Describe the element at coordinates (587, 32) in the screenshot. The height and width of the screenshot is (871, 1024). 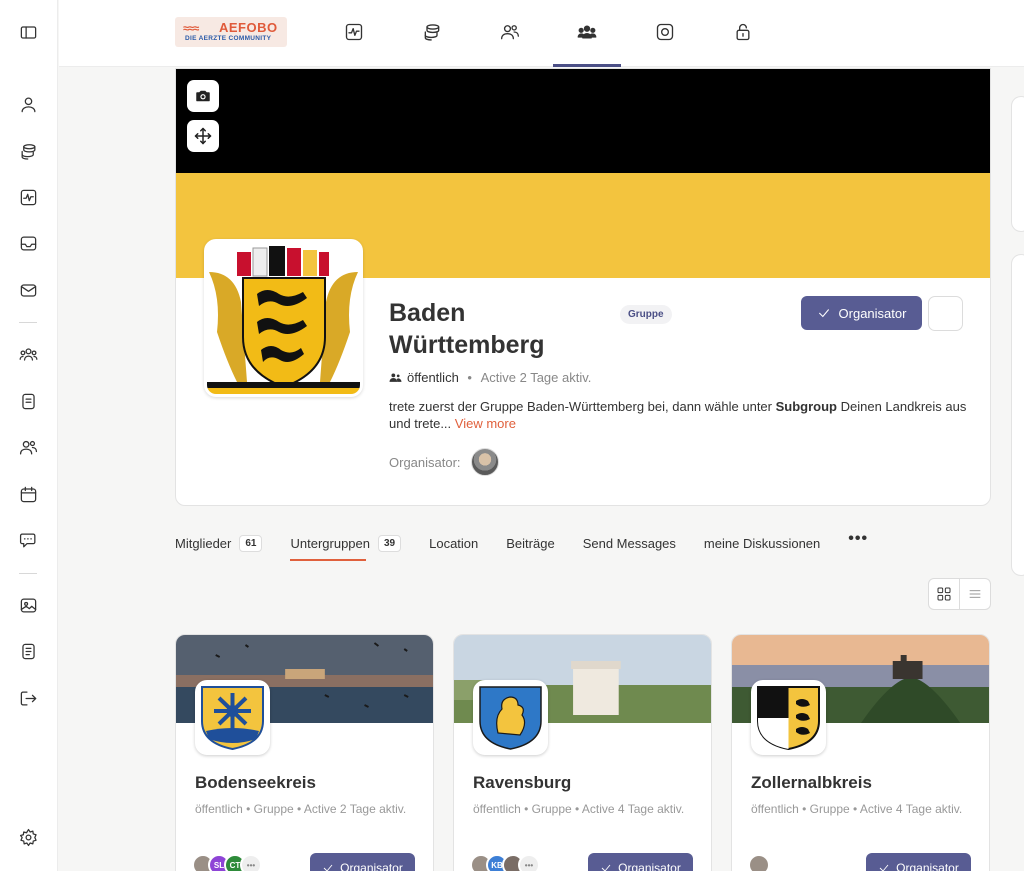
I see `nav-groups-icon` at that location.